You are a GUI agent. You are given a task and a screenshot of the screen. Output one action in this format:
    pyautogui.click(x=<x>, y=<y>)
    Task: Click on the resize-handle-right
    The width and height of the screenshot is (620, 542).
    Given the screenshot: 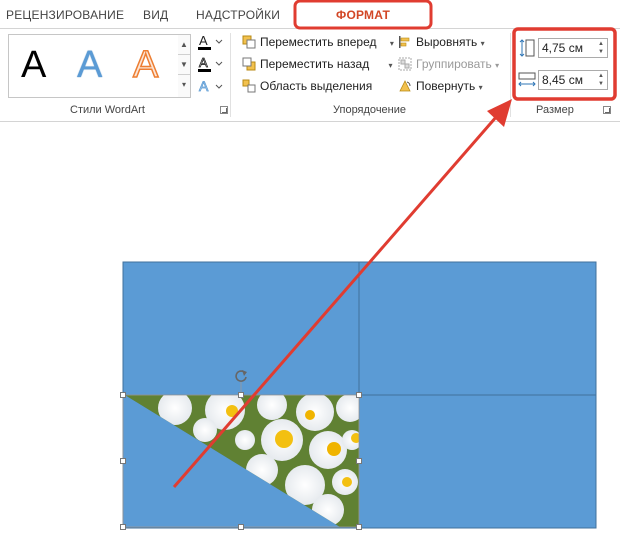 What is the action you would take?
    pyautogui.click(x=359, y=461)
    